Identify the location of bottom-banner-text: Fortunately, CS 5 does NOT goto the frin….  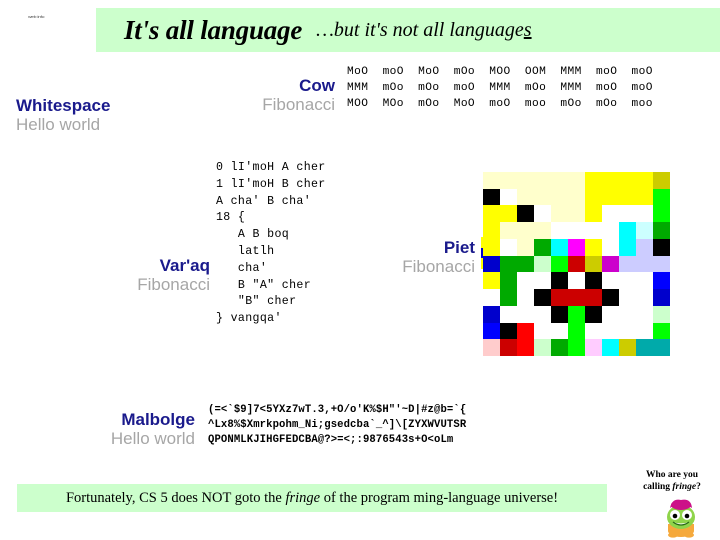
(312, 498).